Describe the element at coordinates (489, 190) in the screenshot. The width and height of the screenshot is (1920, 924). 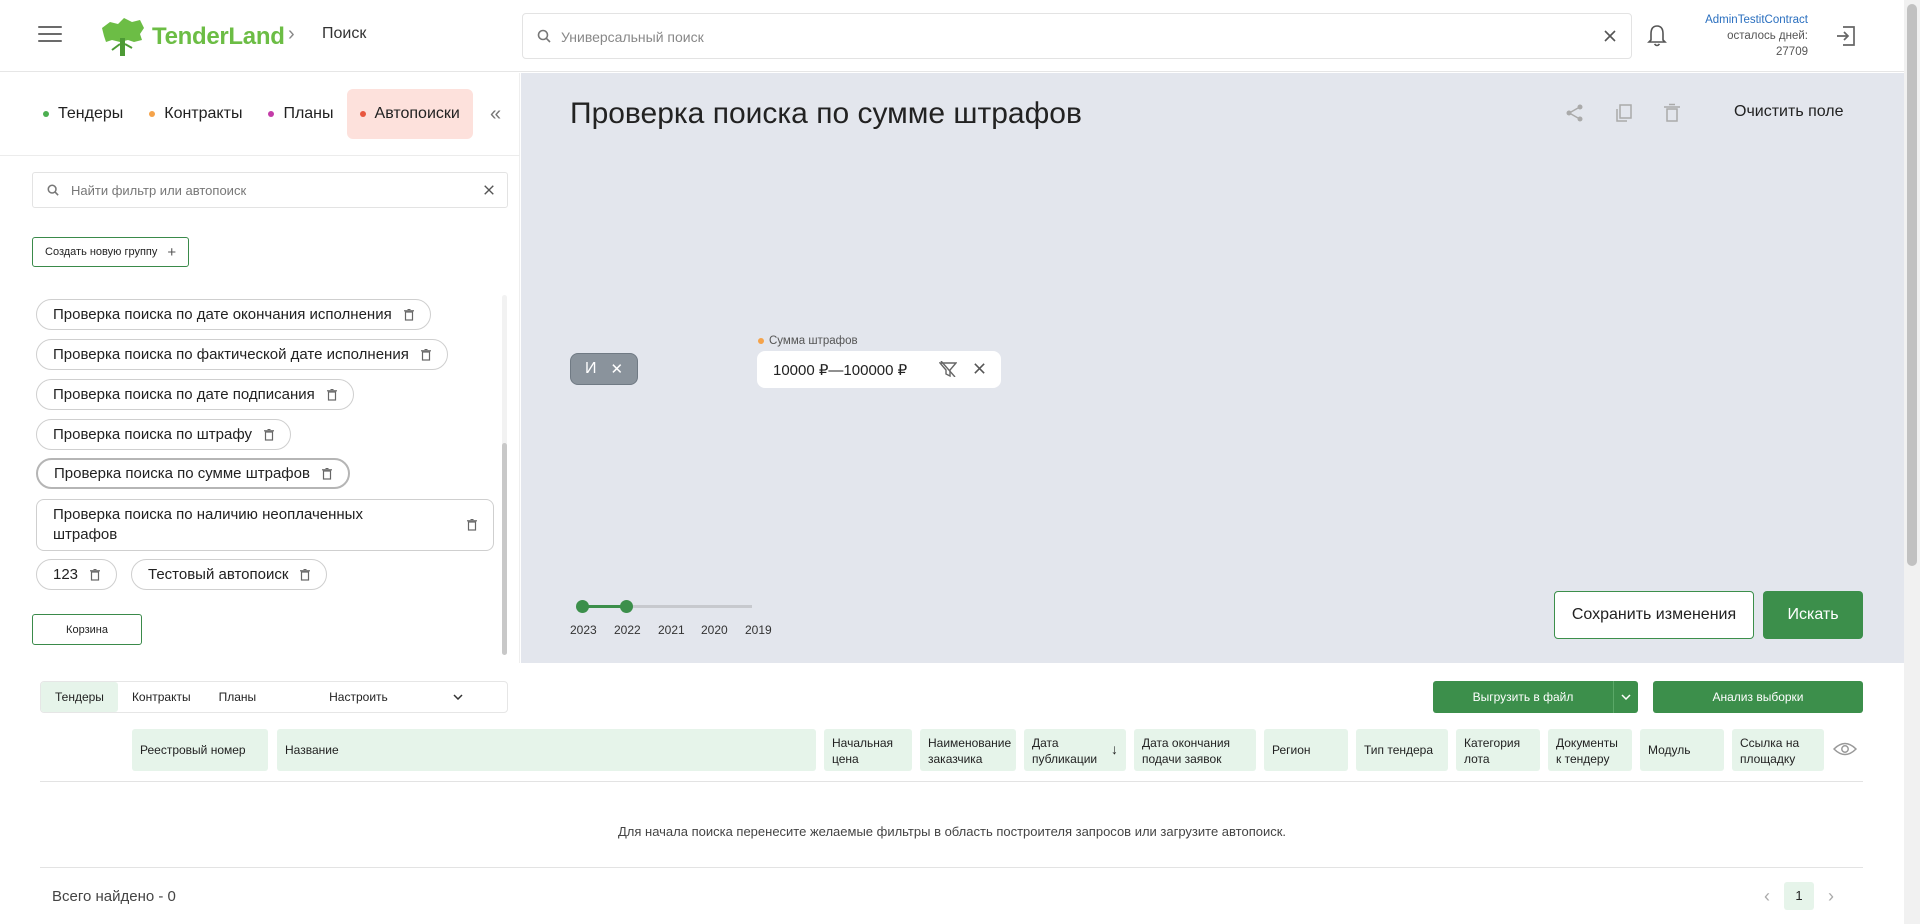
I see `clear-filter-icon` at that location.